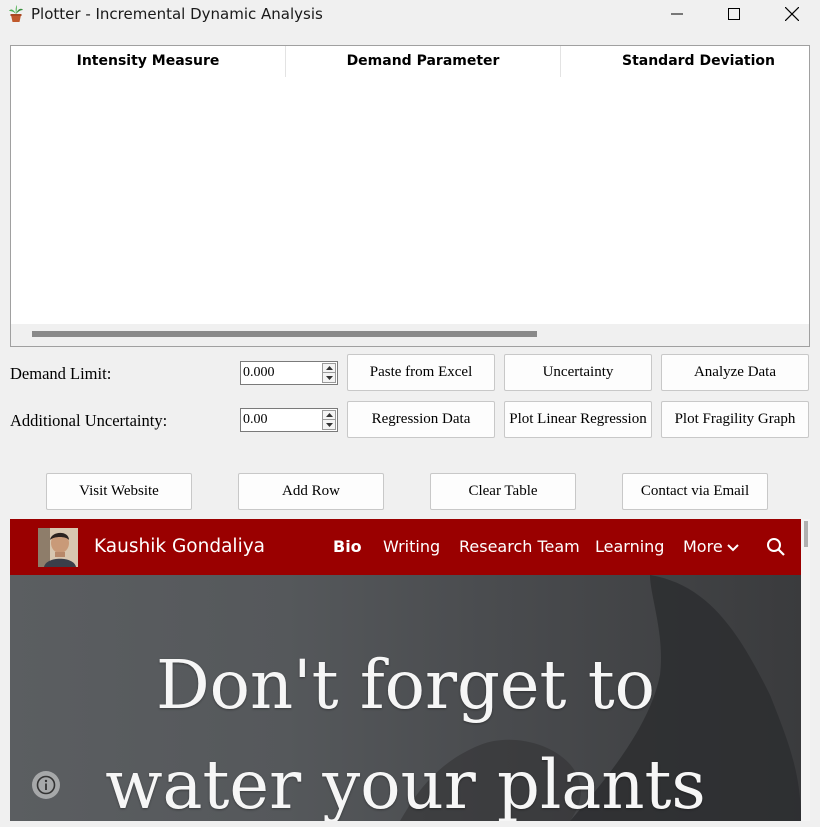 Image resolution: width=820 pixels, height=827 pixels. What do you see at coordinates (423, 61) in the screenshot?
I see `column-header-demand-parameter: Demand Parameter` at bounding box center [423, 61].